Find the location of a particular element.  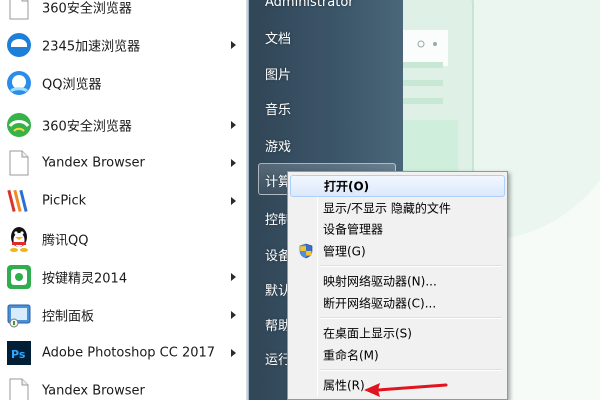

music-link: 音乐 is located at coordinates (278, 108).